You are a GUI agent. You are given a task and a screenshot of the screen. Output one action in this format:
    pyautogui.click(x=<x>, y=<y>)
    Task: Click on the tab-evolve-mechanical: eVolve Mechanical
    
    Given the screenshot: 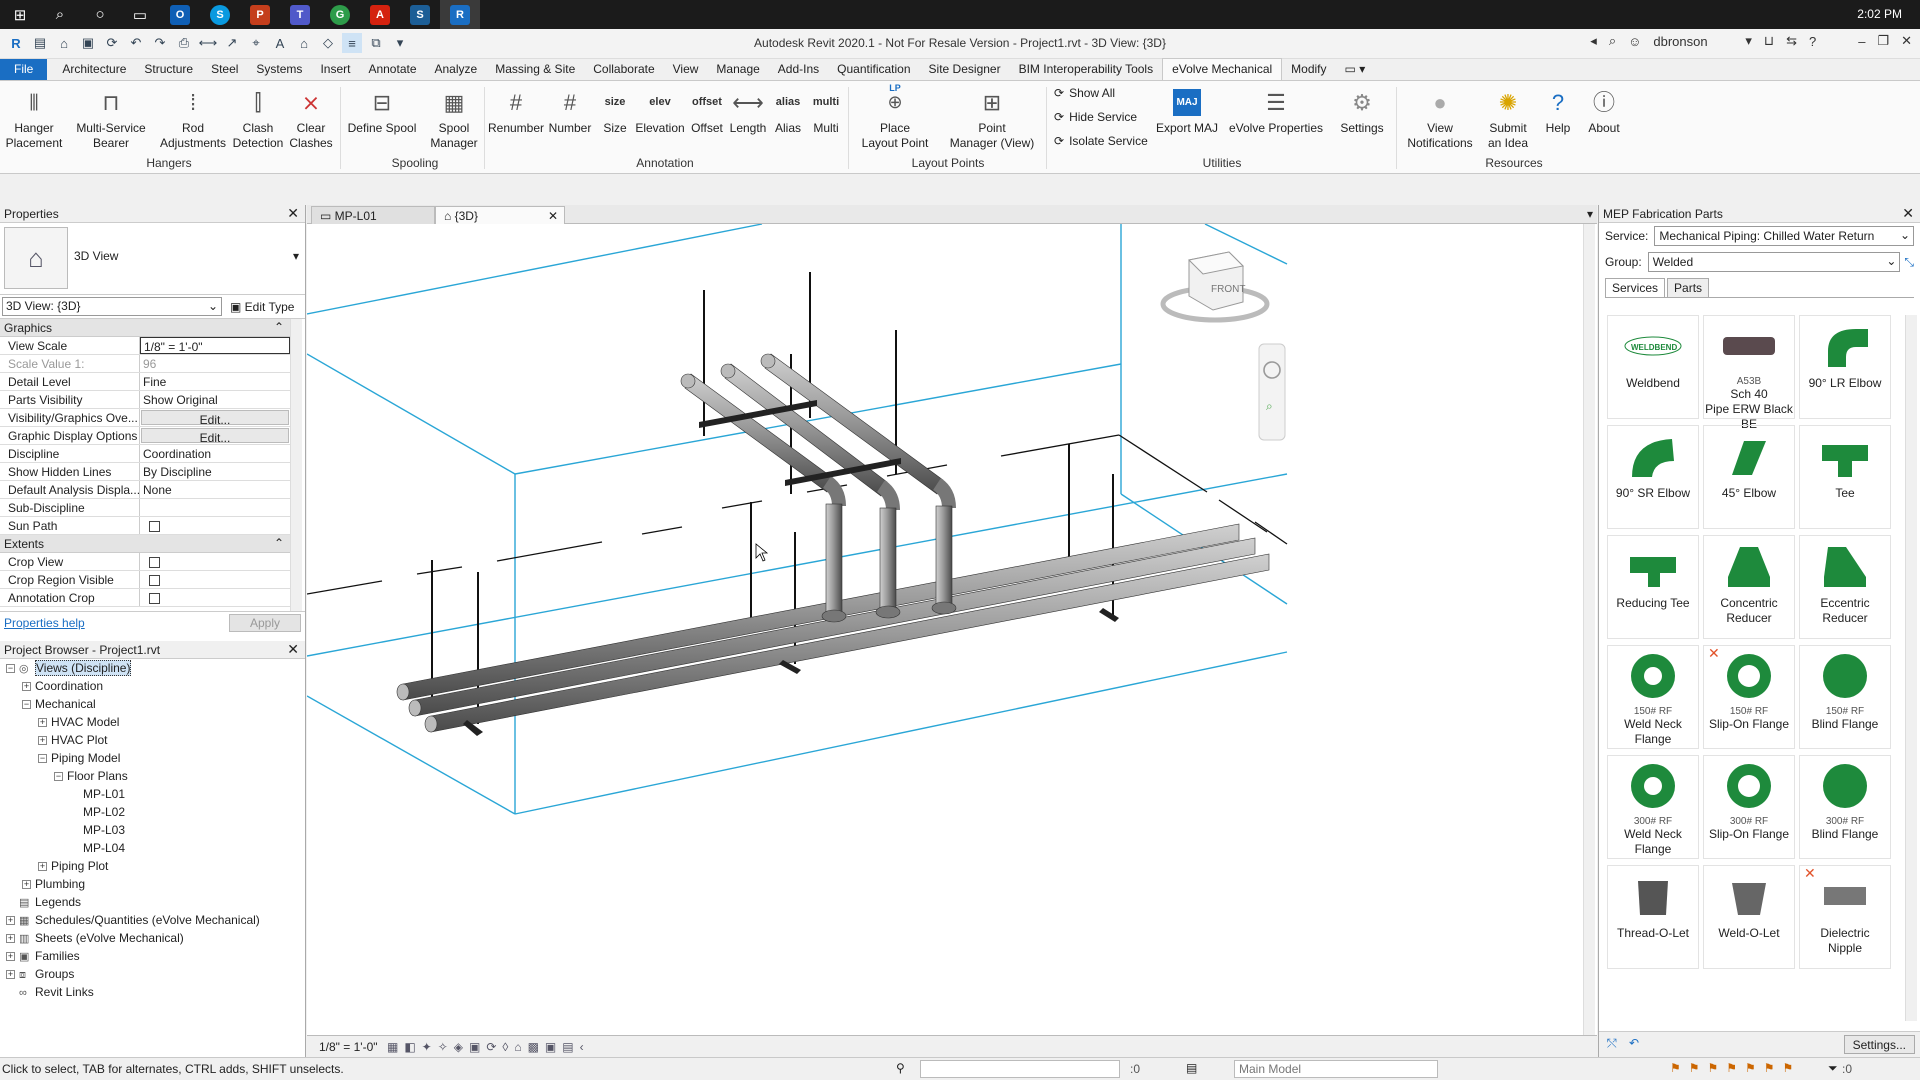 What is the action you would take?
    pyautogui.click(x=1222, y=69)
    